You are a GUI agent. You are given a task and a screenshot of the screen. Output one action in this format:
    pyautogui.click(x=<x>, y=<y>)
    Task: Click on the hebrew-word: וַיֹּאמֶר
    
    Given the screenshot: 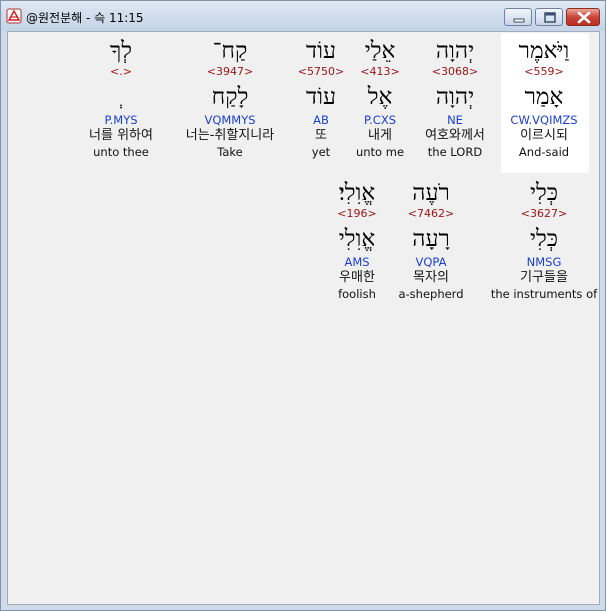 What is the action you would take?
    pyautogui.click(x=544, y=51)
    